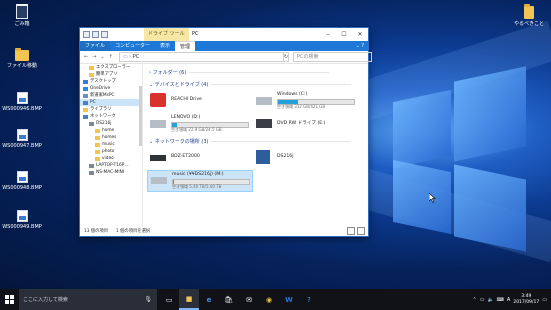 This screenshot has width=551, height=310. What do you see at coordinates (249, 299) in the screenshot?
I see `mail-icon: ✉` at bounding box center [249, 299].